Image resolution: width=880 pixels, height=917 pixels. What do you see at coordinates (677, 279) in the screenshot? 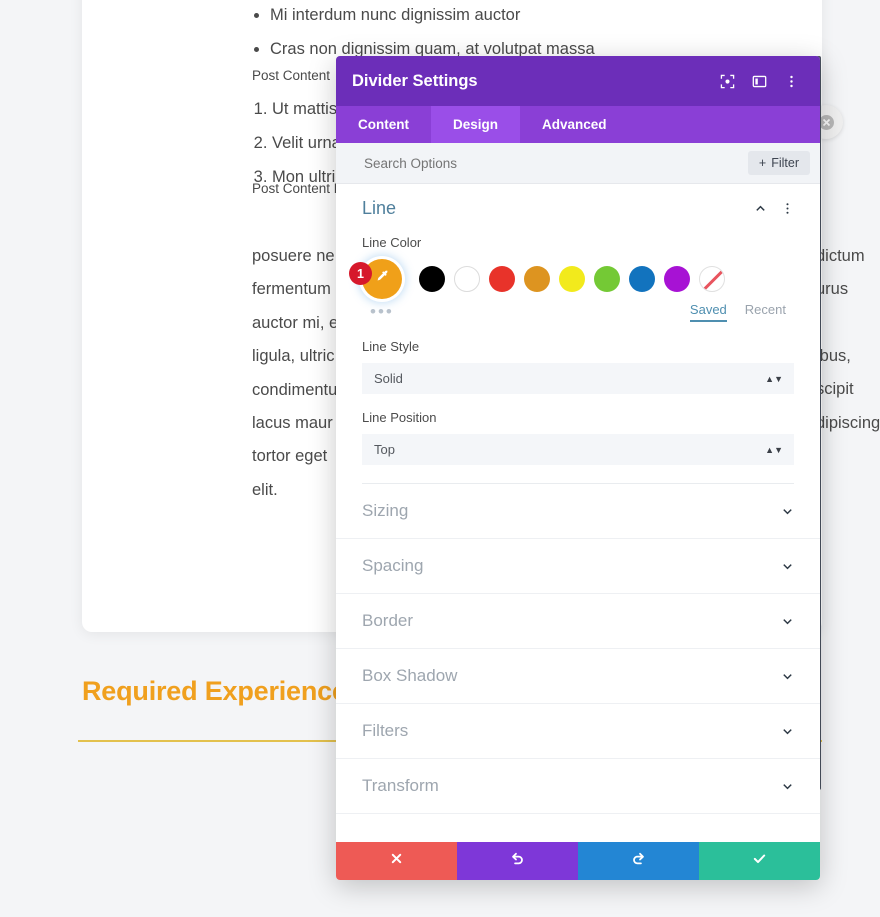
I see `swatch-purple` at bounding box center [677, 279].